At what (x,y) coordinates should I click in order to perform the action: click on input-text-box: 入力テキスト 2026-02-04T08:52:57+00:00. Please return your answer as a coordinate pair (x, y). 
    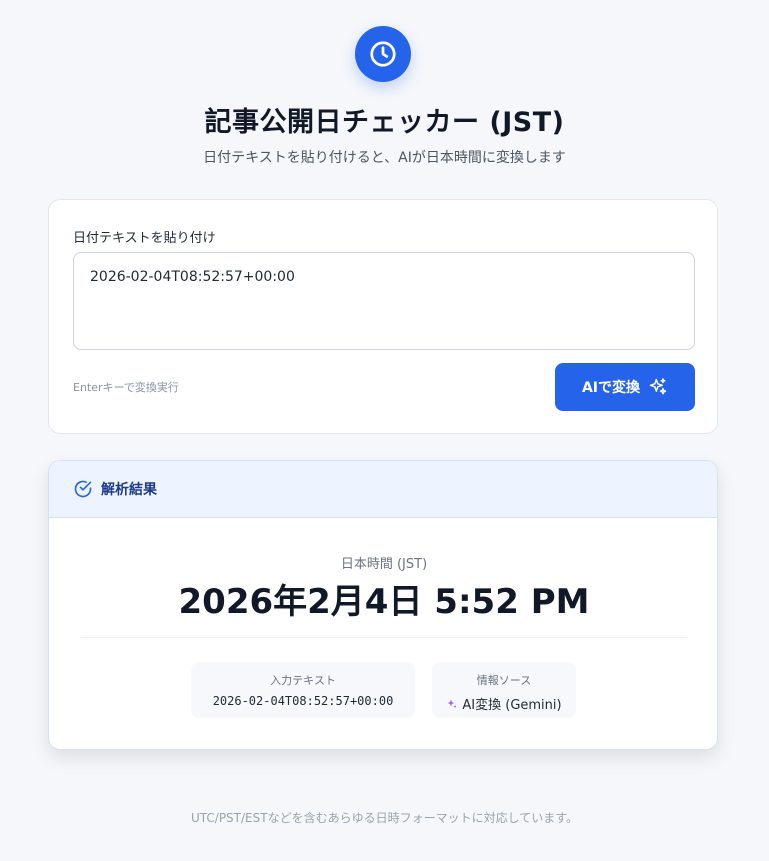
    Looking at the image, I should click on (303, 690).